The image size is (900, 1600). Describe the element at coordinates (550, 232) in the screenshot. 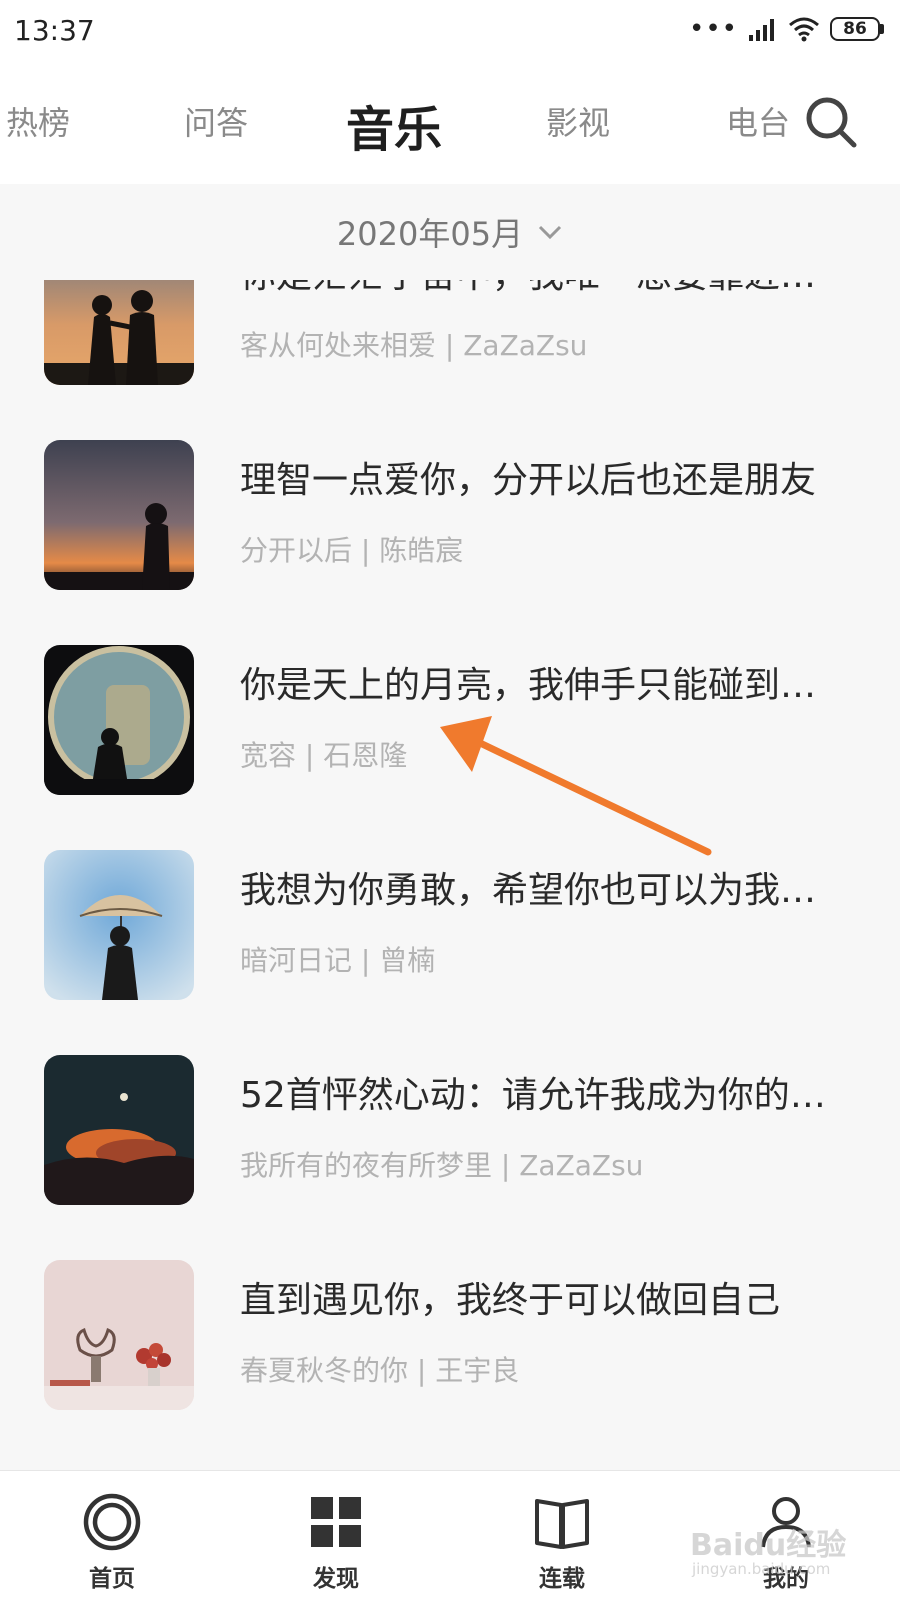

I see `chevron-down-icon` at that location.